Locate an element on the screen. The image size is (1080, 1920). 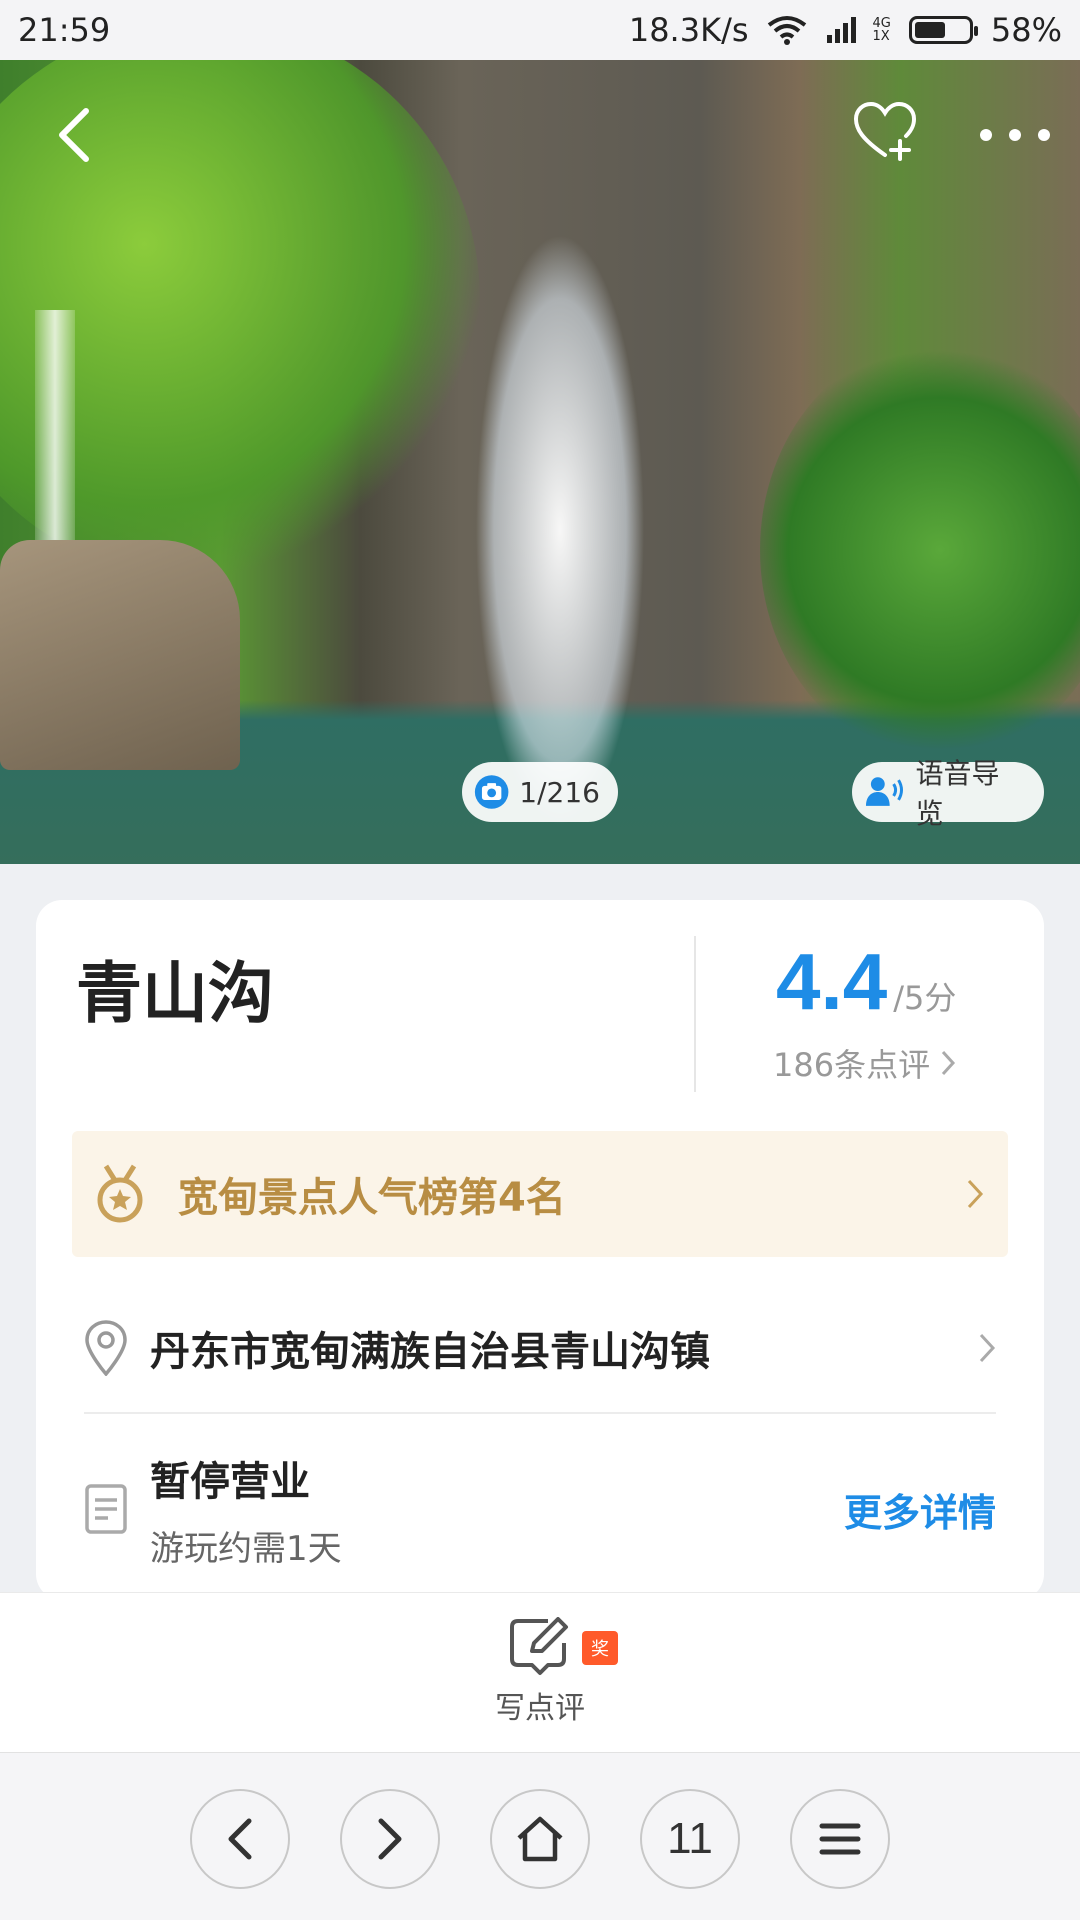
edit-comment-icon is located at coordinates (539, 1646).